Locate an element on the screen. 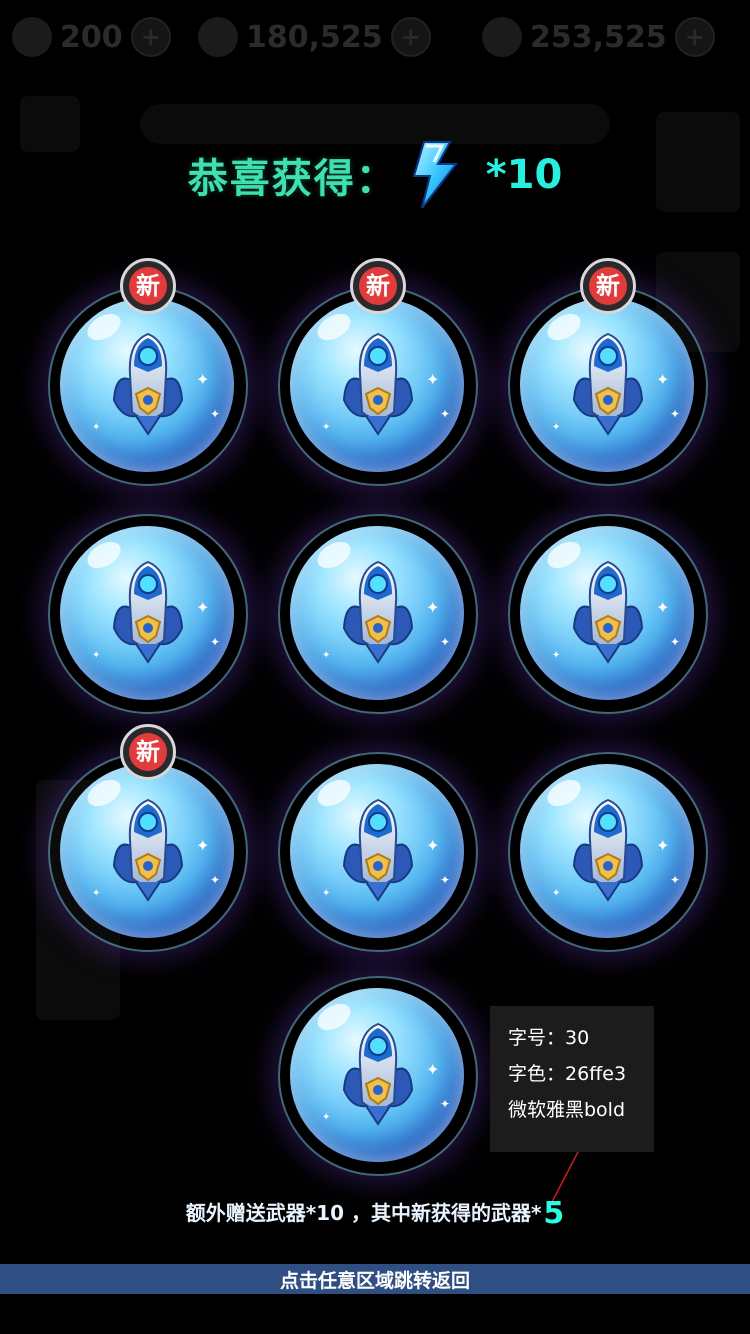 Image resolution: width=750 pixels, height=1334 pixels. coin-icon is located at coordinates (218, 37).